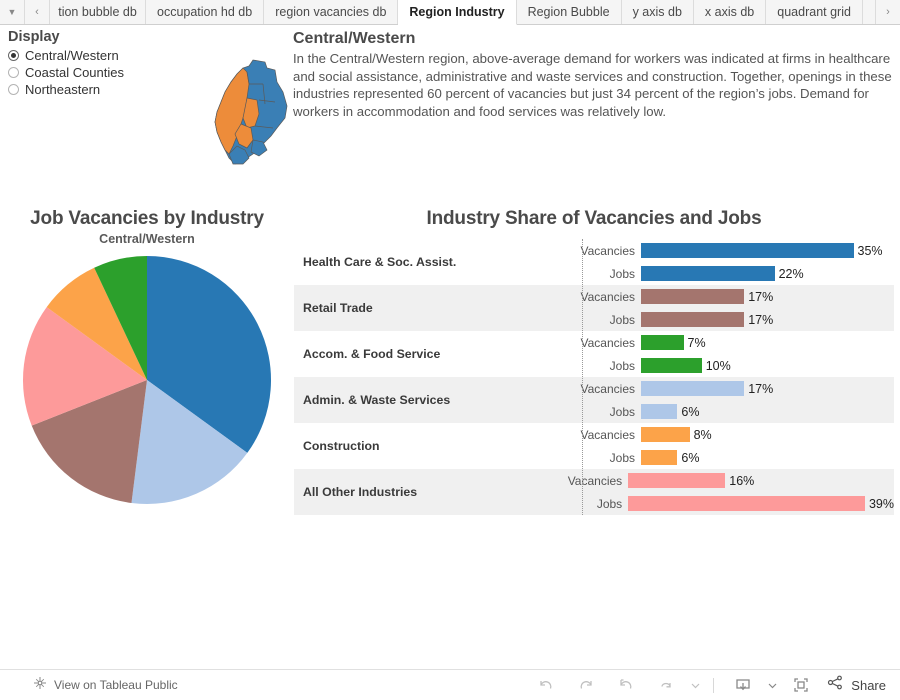 This screenshot has width=900, height=700. What do you see at coordinates (767, 434) in the screenshot?
I see `bar-track: 8%` at bounding box center [767, 434].